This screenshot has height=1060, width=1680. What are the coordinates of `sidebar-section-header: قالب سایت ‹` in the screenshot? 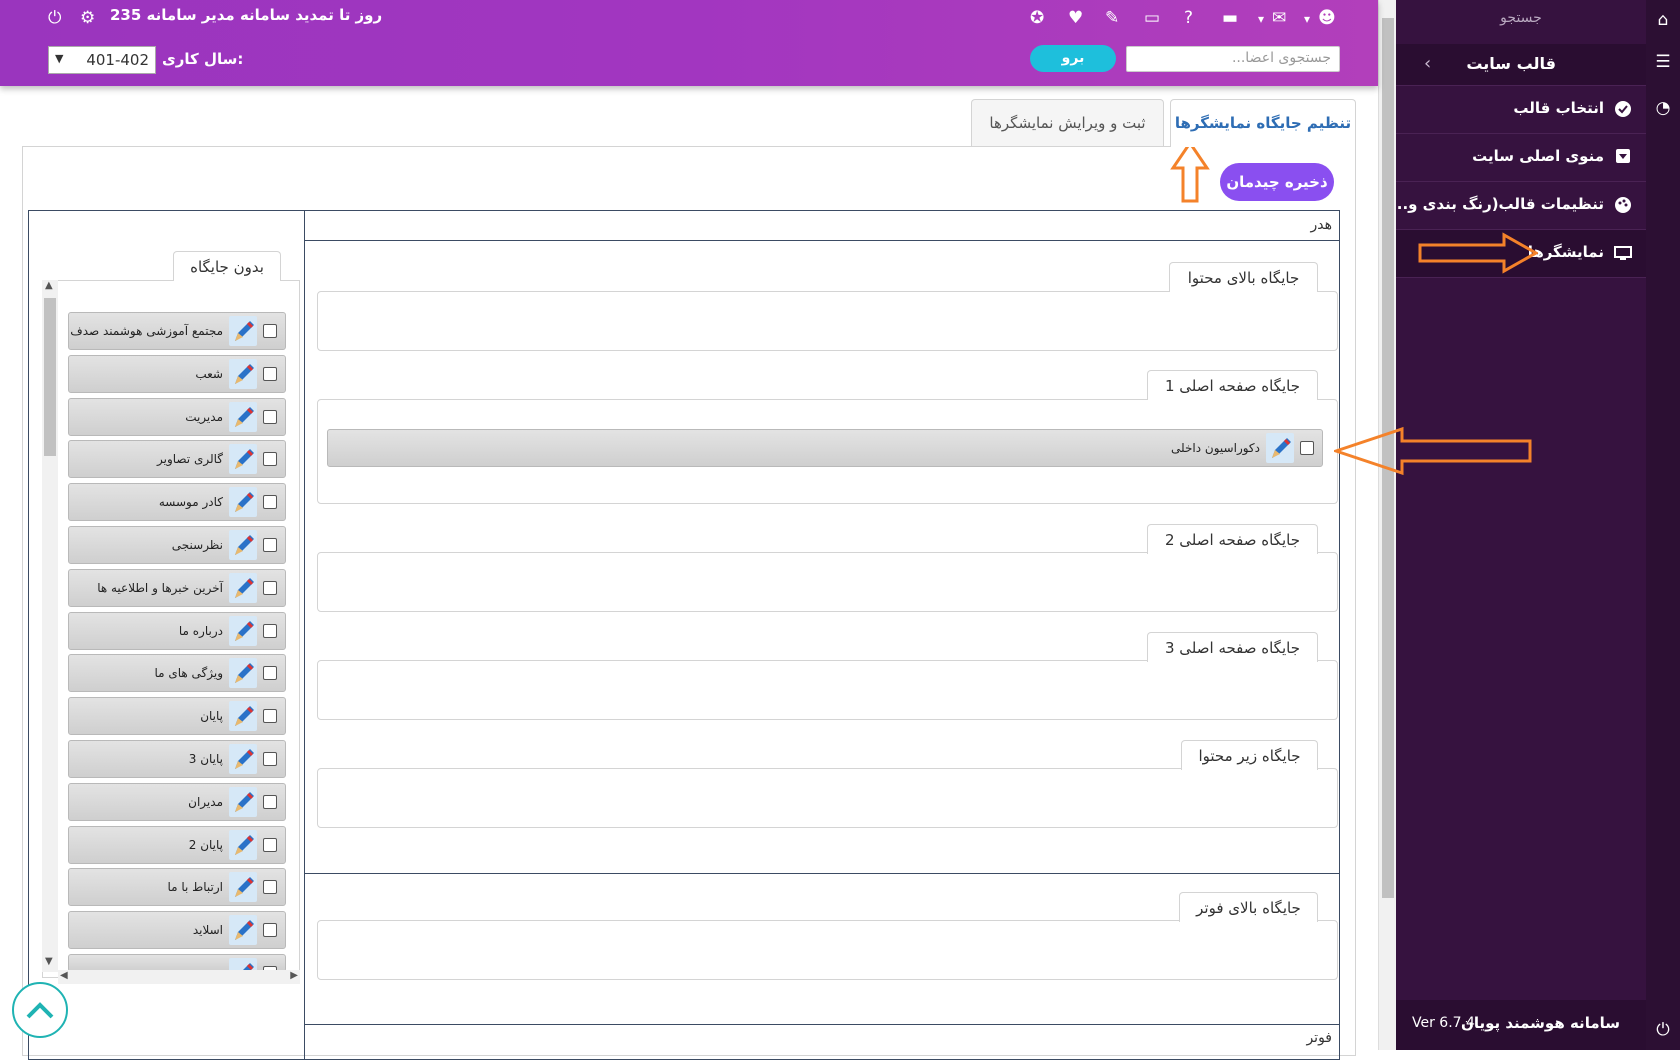 It's located at (1521, 65).